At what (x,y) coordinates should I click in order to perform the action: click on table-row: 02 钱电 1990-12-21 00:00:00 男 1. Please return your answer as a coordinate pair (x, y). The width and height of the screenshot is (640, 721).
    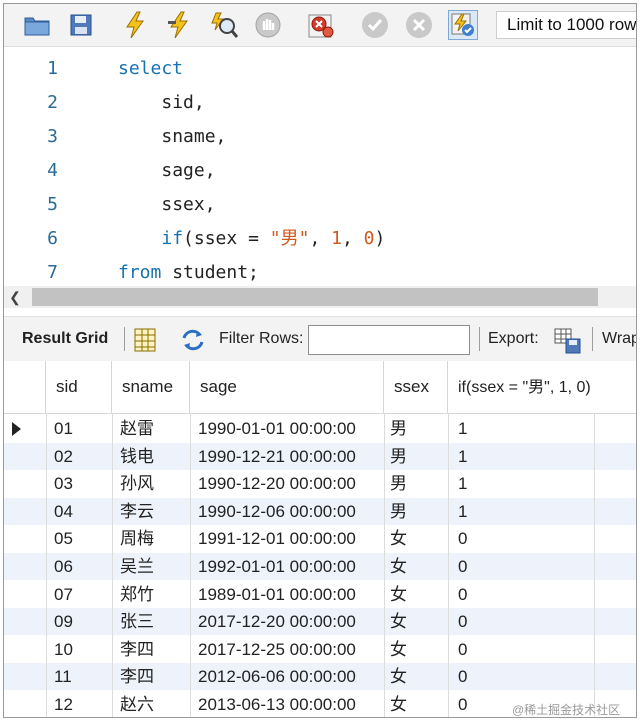
    Looking at the image, I should click on (320, 456).